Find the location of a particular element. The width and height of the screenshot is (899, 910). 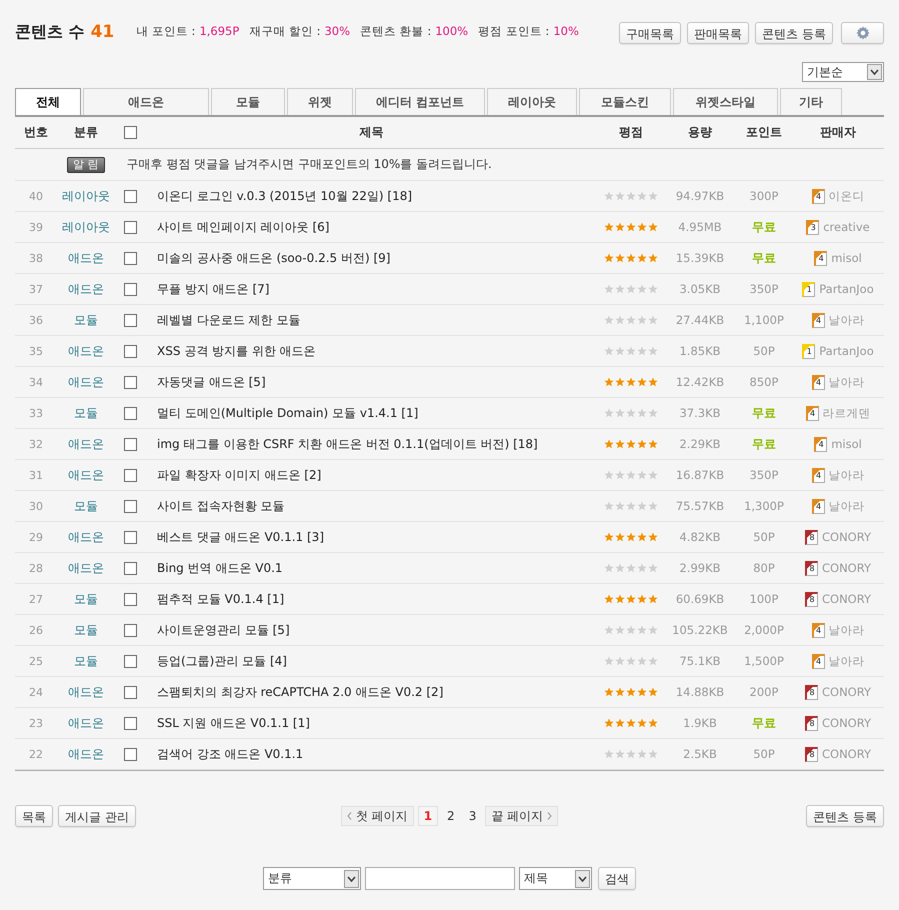

point-price: 무료 is located at coordinates (764, 258).